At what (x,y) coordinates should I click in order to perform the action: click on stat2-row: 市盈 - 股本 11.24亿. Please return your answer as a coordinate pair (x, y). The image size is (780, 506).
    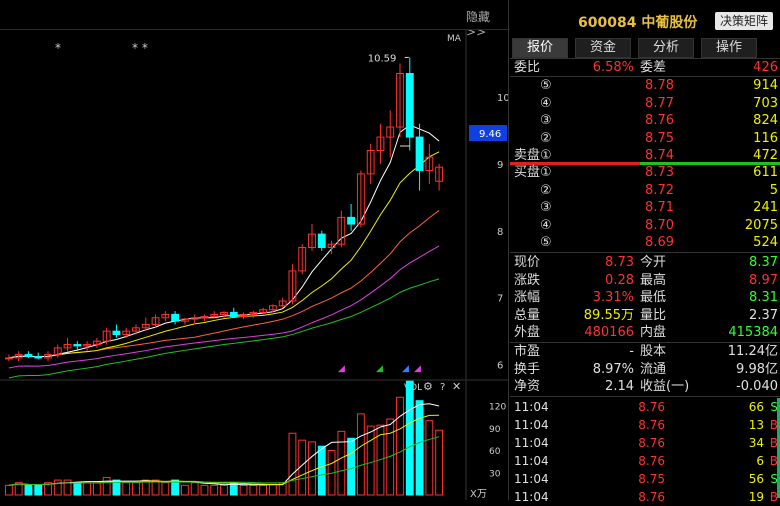
    Looking at the image, I should click on (646, 351).